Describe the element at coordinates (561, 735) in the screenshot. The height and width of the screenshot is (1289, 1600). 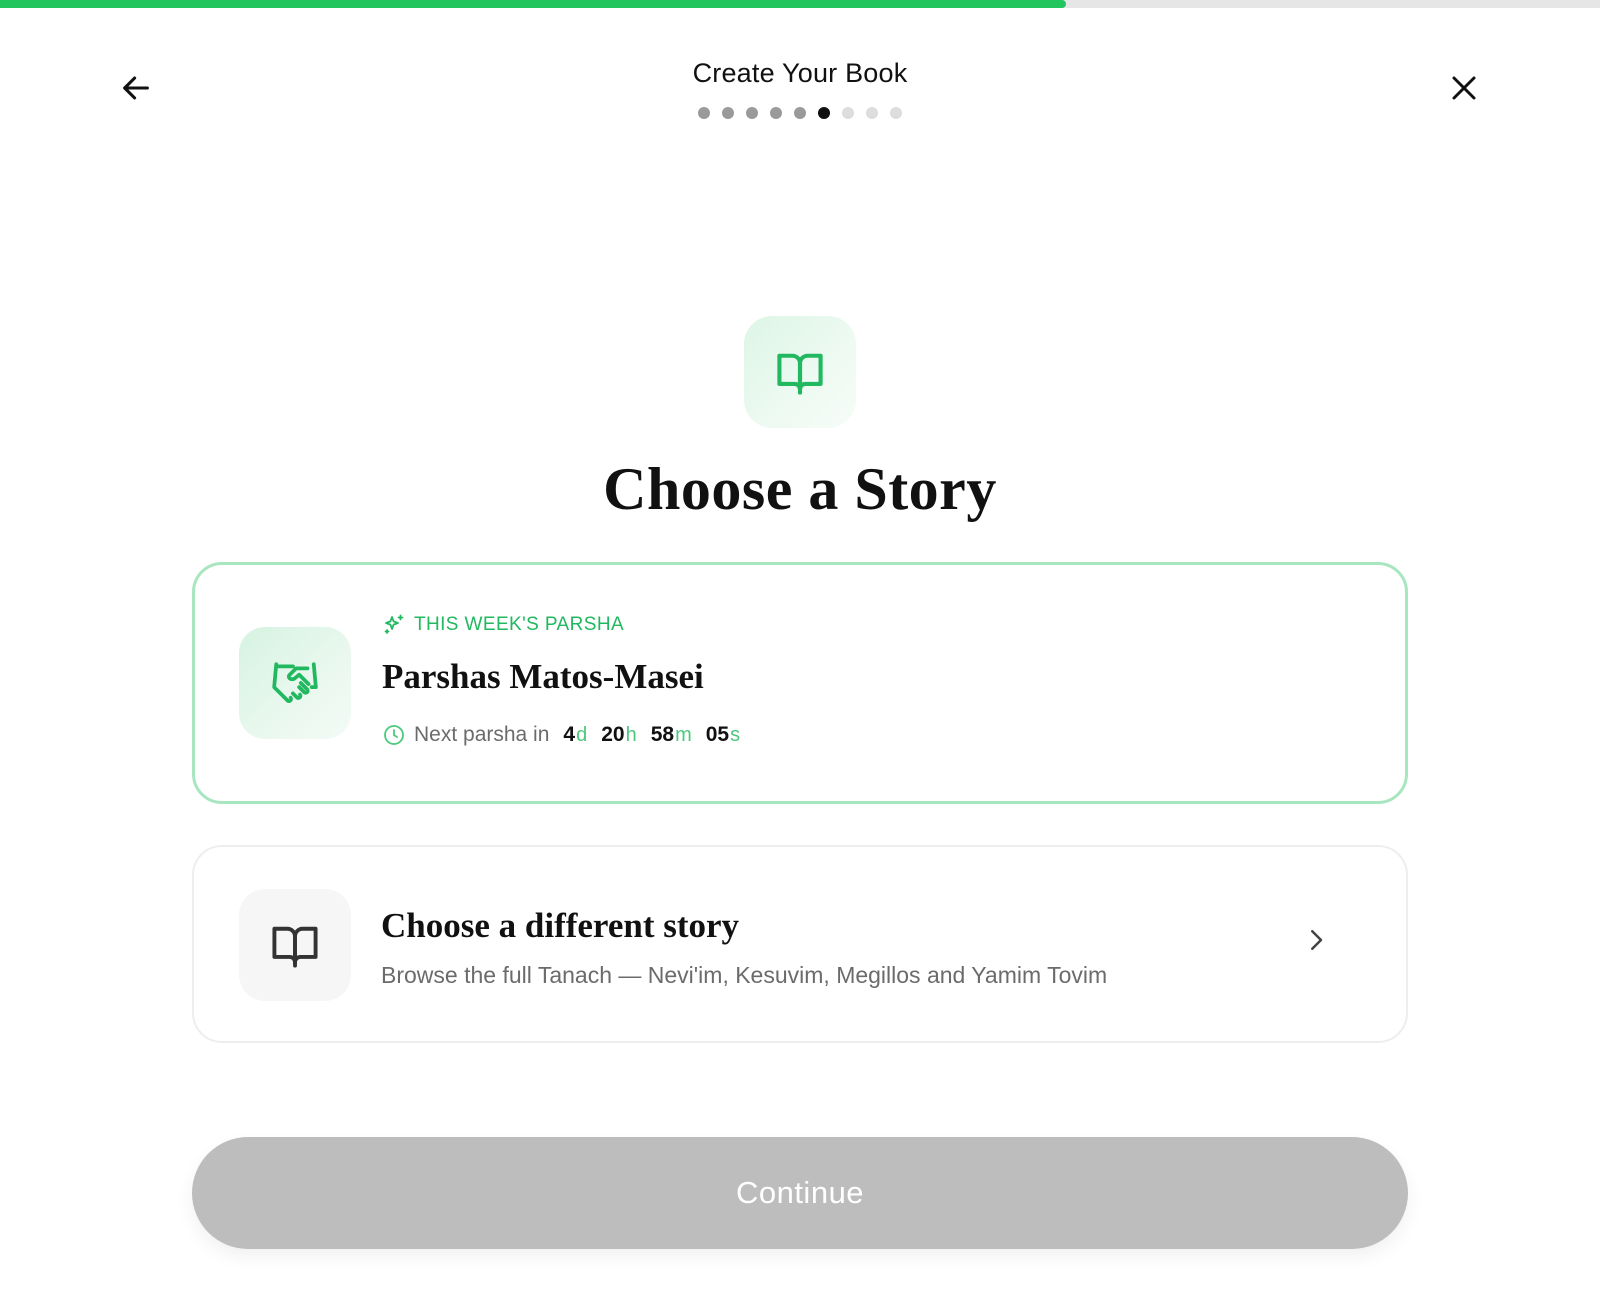
I see `next-parsha-countdown: Next parsha in 4d 20 h 58 m 05 s` at that location.